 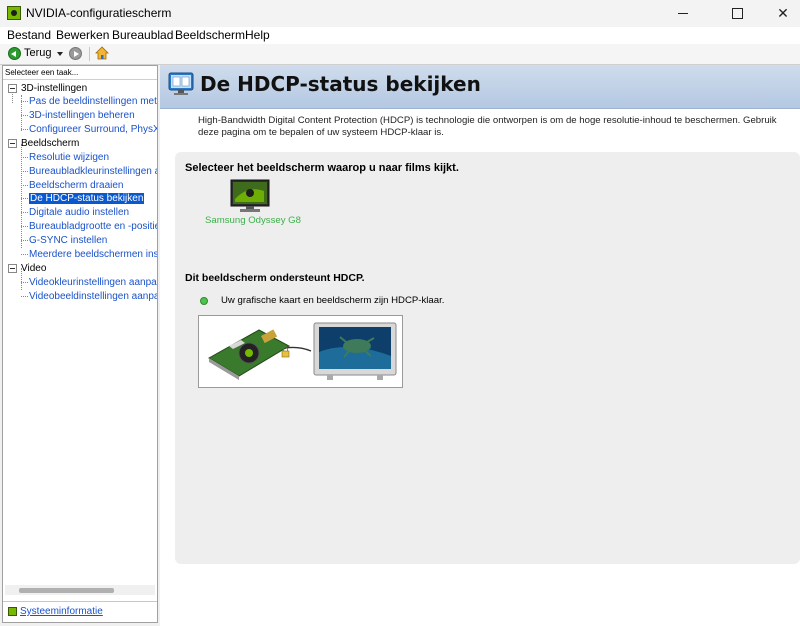 I want to click on page-header: De HDCP-status bekijken, so click(x=480, y=87).